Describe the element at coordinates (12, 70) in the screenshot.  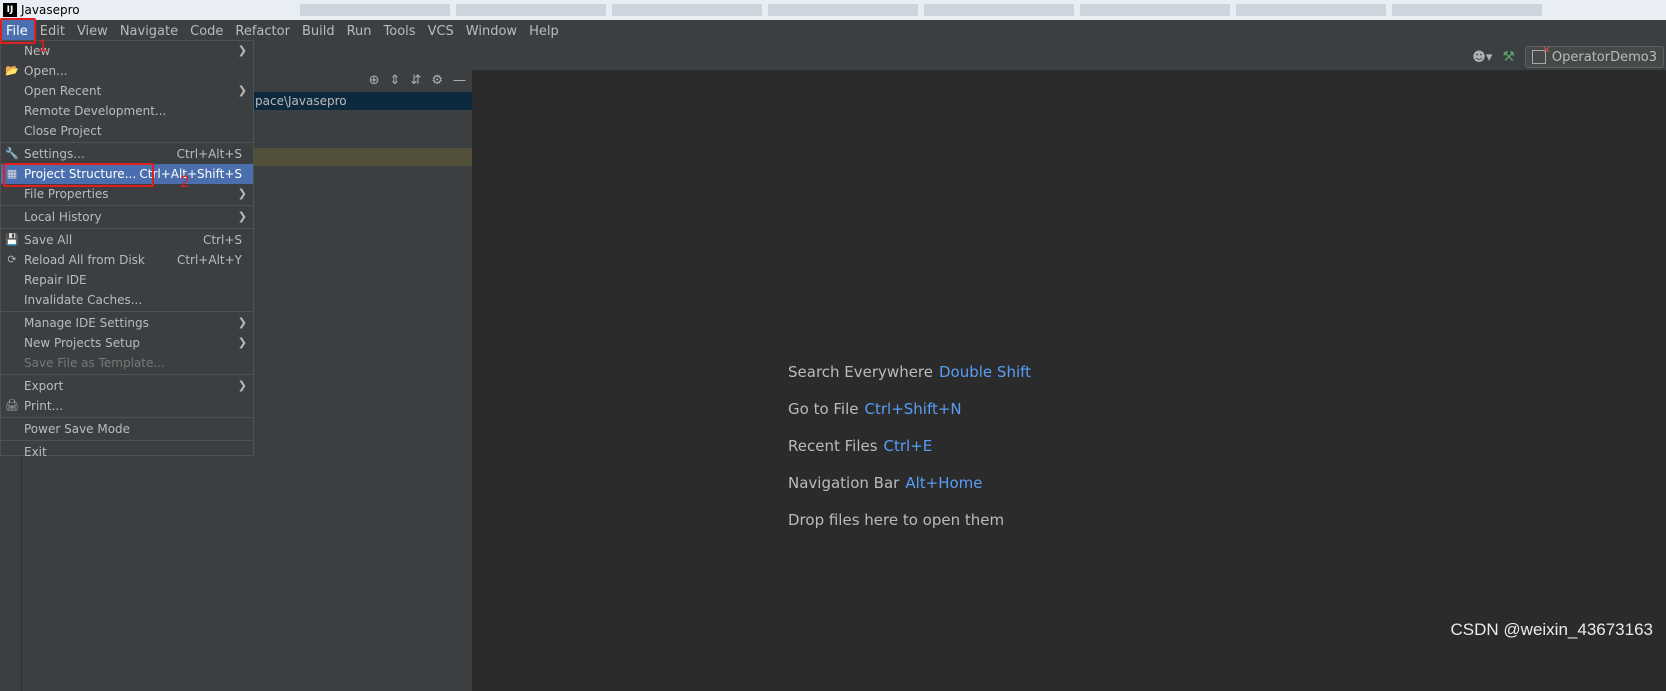
I see `folder-open-icon: 📂` at that location.